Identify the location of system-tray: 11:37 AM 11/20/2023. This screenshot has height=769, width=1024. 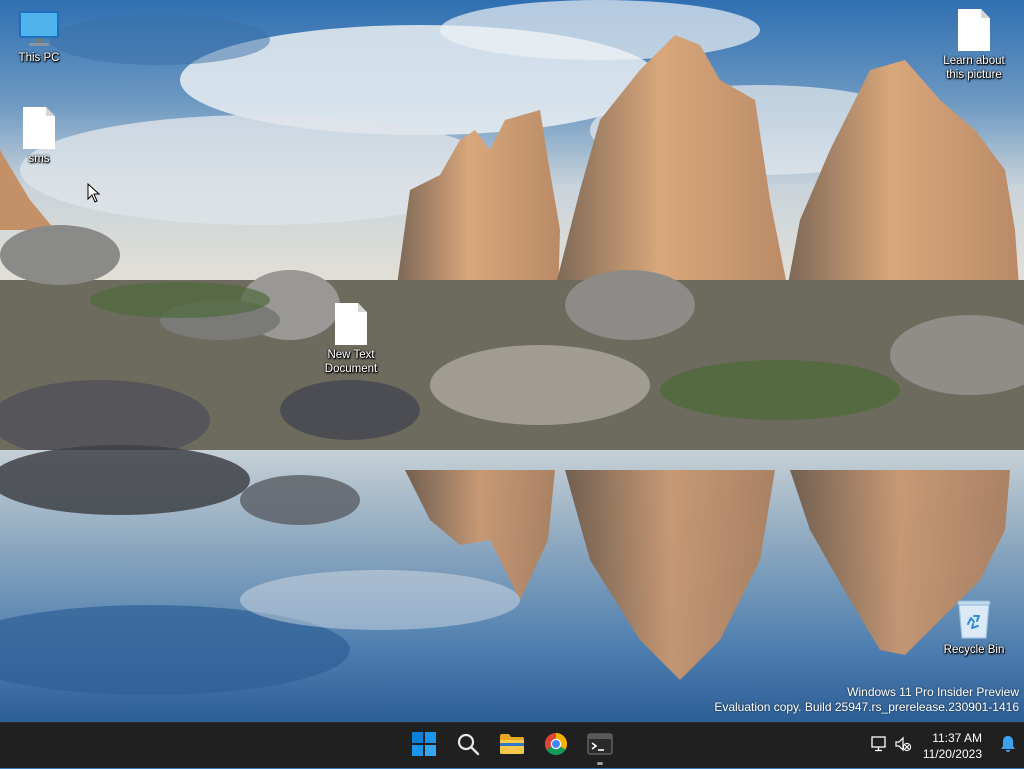
(945, 746).